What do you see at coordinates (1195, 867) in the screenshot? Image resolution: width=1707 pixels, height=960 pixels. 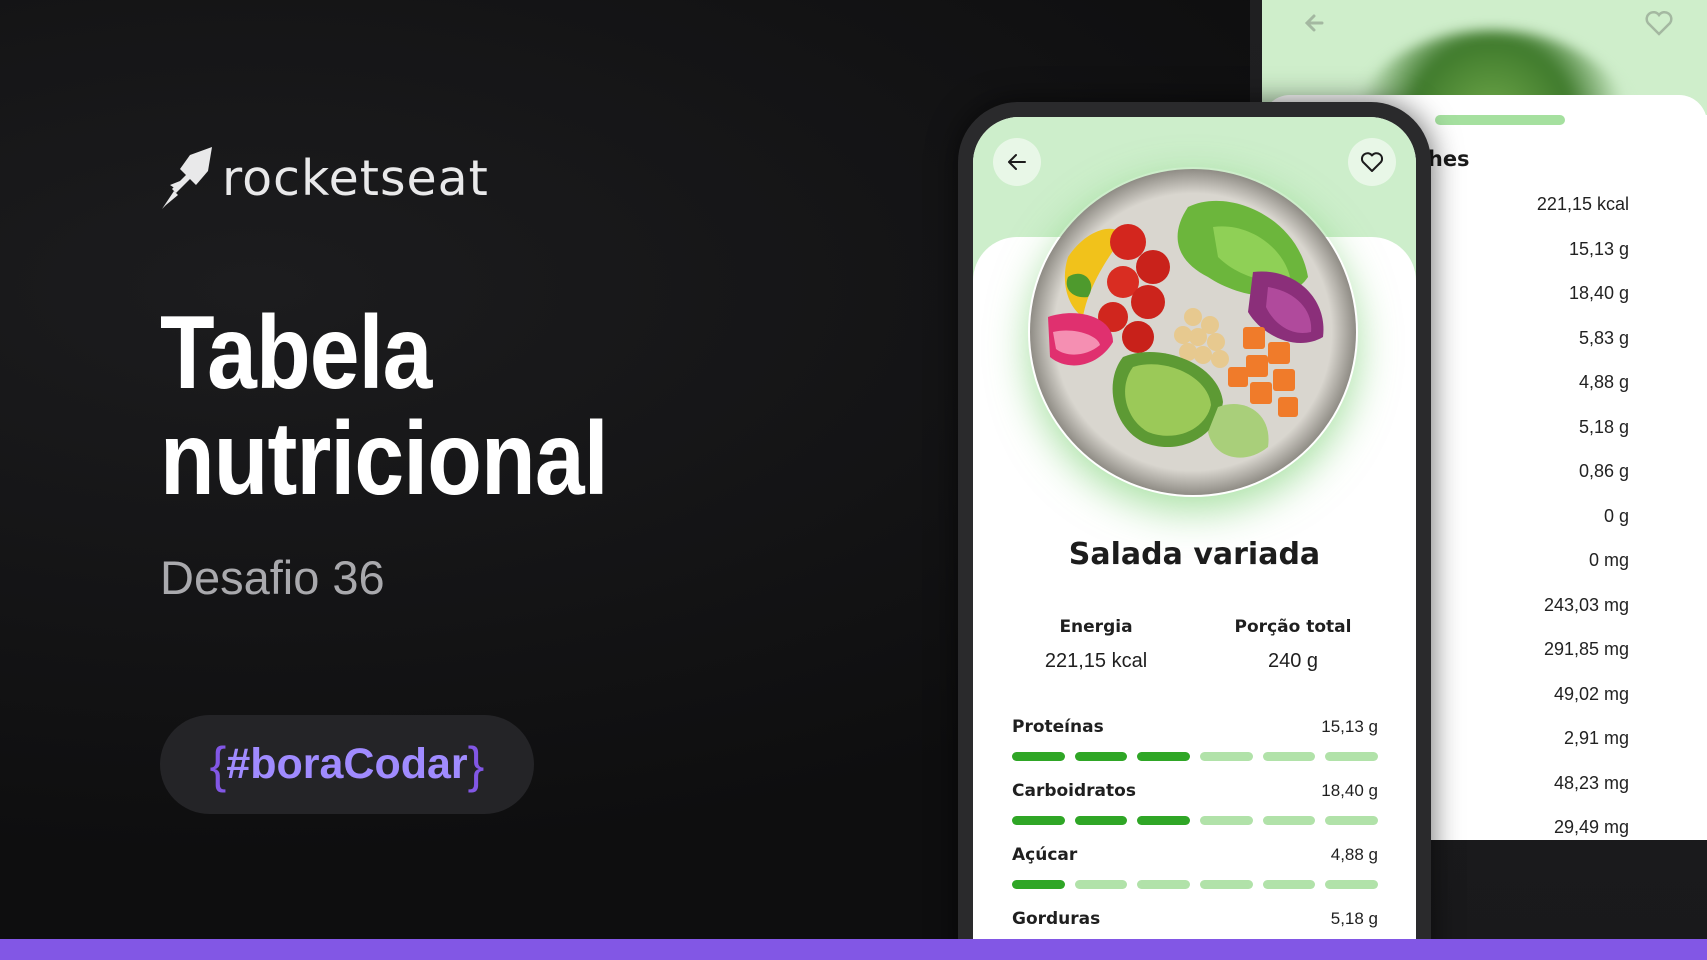 I see `nutrient-sugar: Açúcar 4,88 g` at bounding box center [1195, 867].